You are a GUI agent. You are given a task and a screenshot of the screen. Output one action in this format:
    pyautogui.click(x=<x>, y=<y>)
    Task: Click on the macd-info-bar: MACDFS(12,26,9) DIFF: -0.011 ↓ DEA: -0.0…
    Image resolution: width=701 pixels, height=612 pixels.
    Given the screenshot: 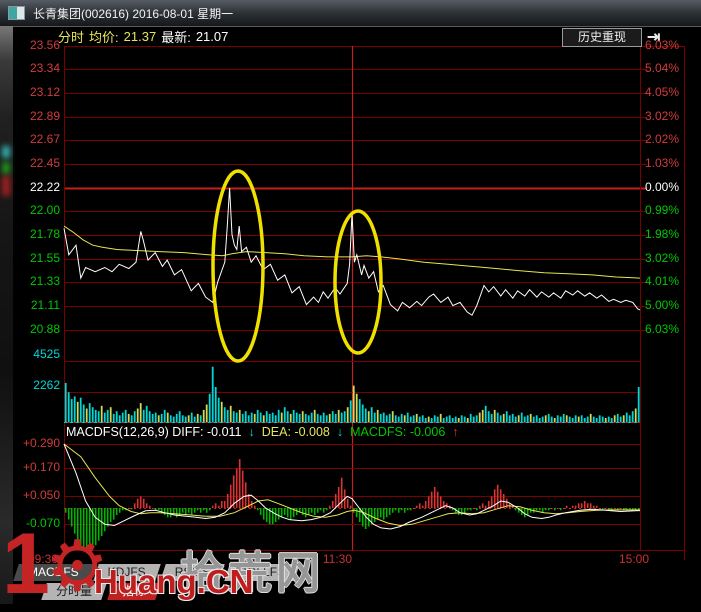 What is the action you would take?
    pyautogui.click(x=262, y=432)
    